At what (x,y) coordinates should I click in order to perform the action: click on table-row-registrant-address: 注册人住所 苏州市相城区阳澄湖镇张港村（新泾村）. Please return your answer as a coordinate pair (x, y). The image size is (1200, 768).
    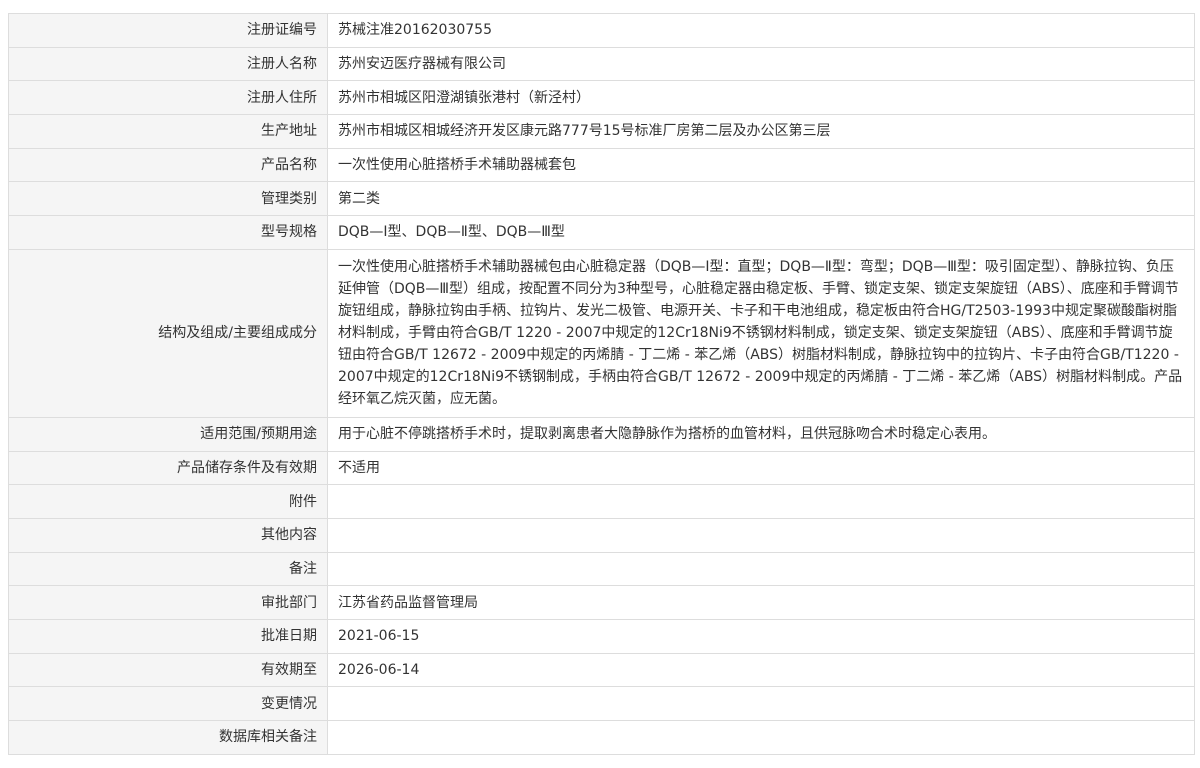
    Looking at the image, I should click on (601, 98).